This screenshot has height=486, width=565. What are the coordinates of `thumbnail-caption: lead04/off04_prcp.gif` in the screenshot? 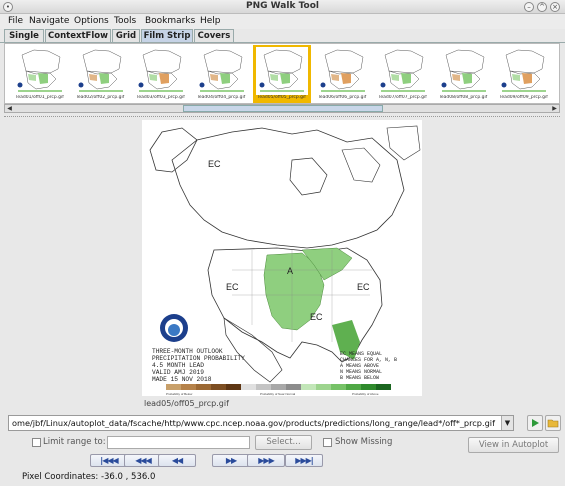 It's located at (221, 97).